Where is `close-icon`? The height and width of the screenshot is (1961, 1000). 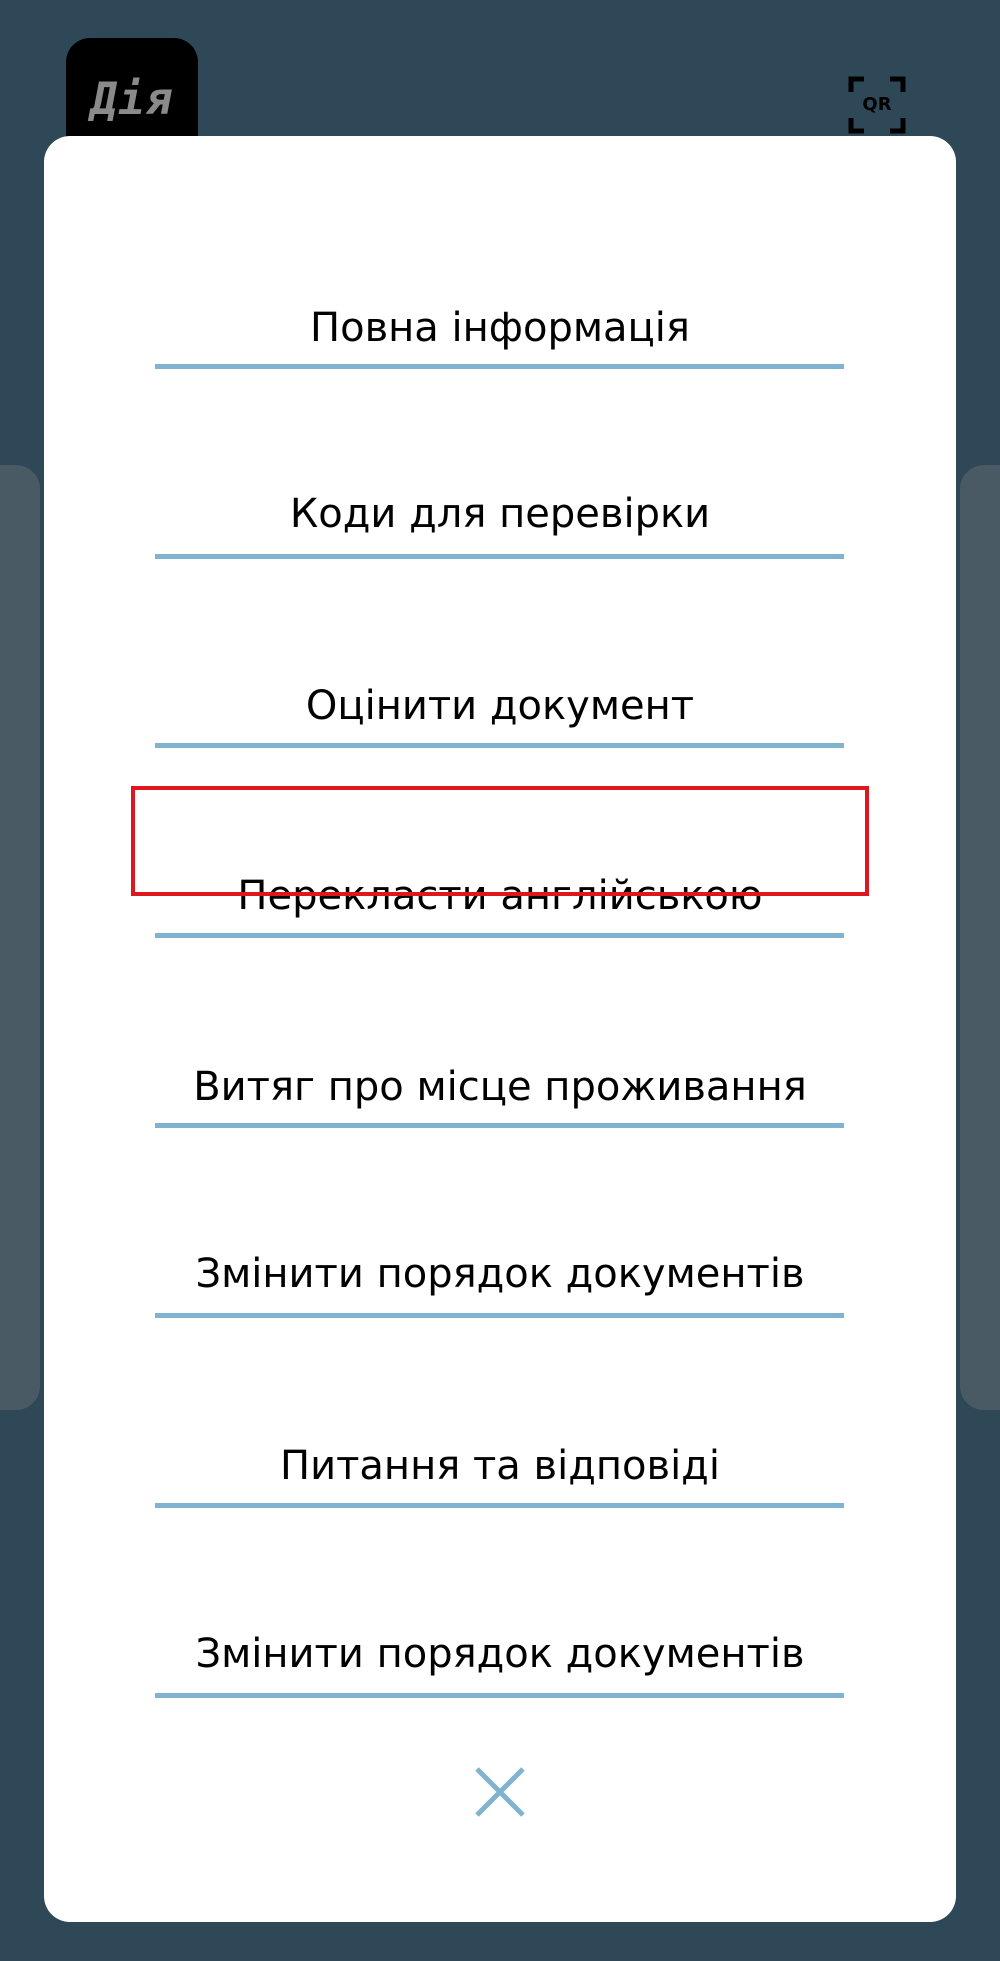
close-icon is located at coordinates (500, 1792).